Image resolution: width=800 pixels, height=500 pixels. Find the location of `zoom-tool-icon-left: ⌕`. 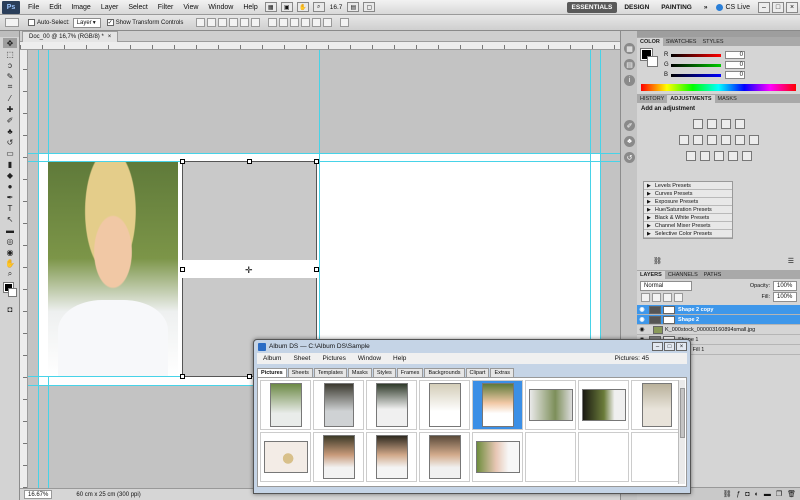

zoom-tool-icon-left: ⌕ is located at coordinates (10, 274).